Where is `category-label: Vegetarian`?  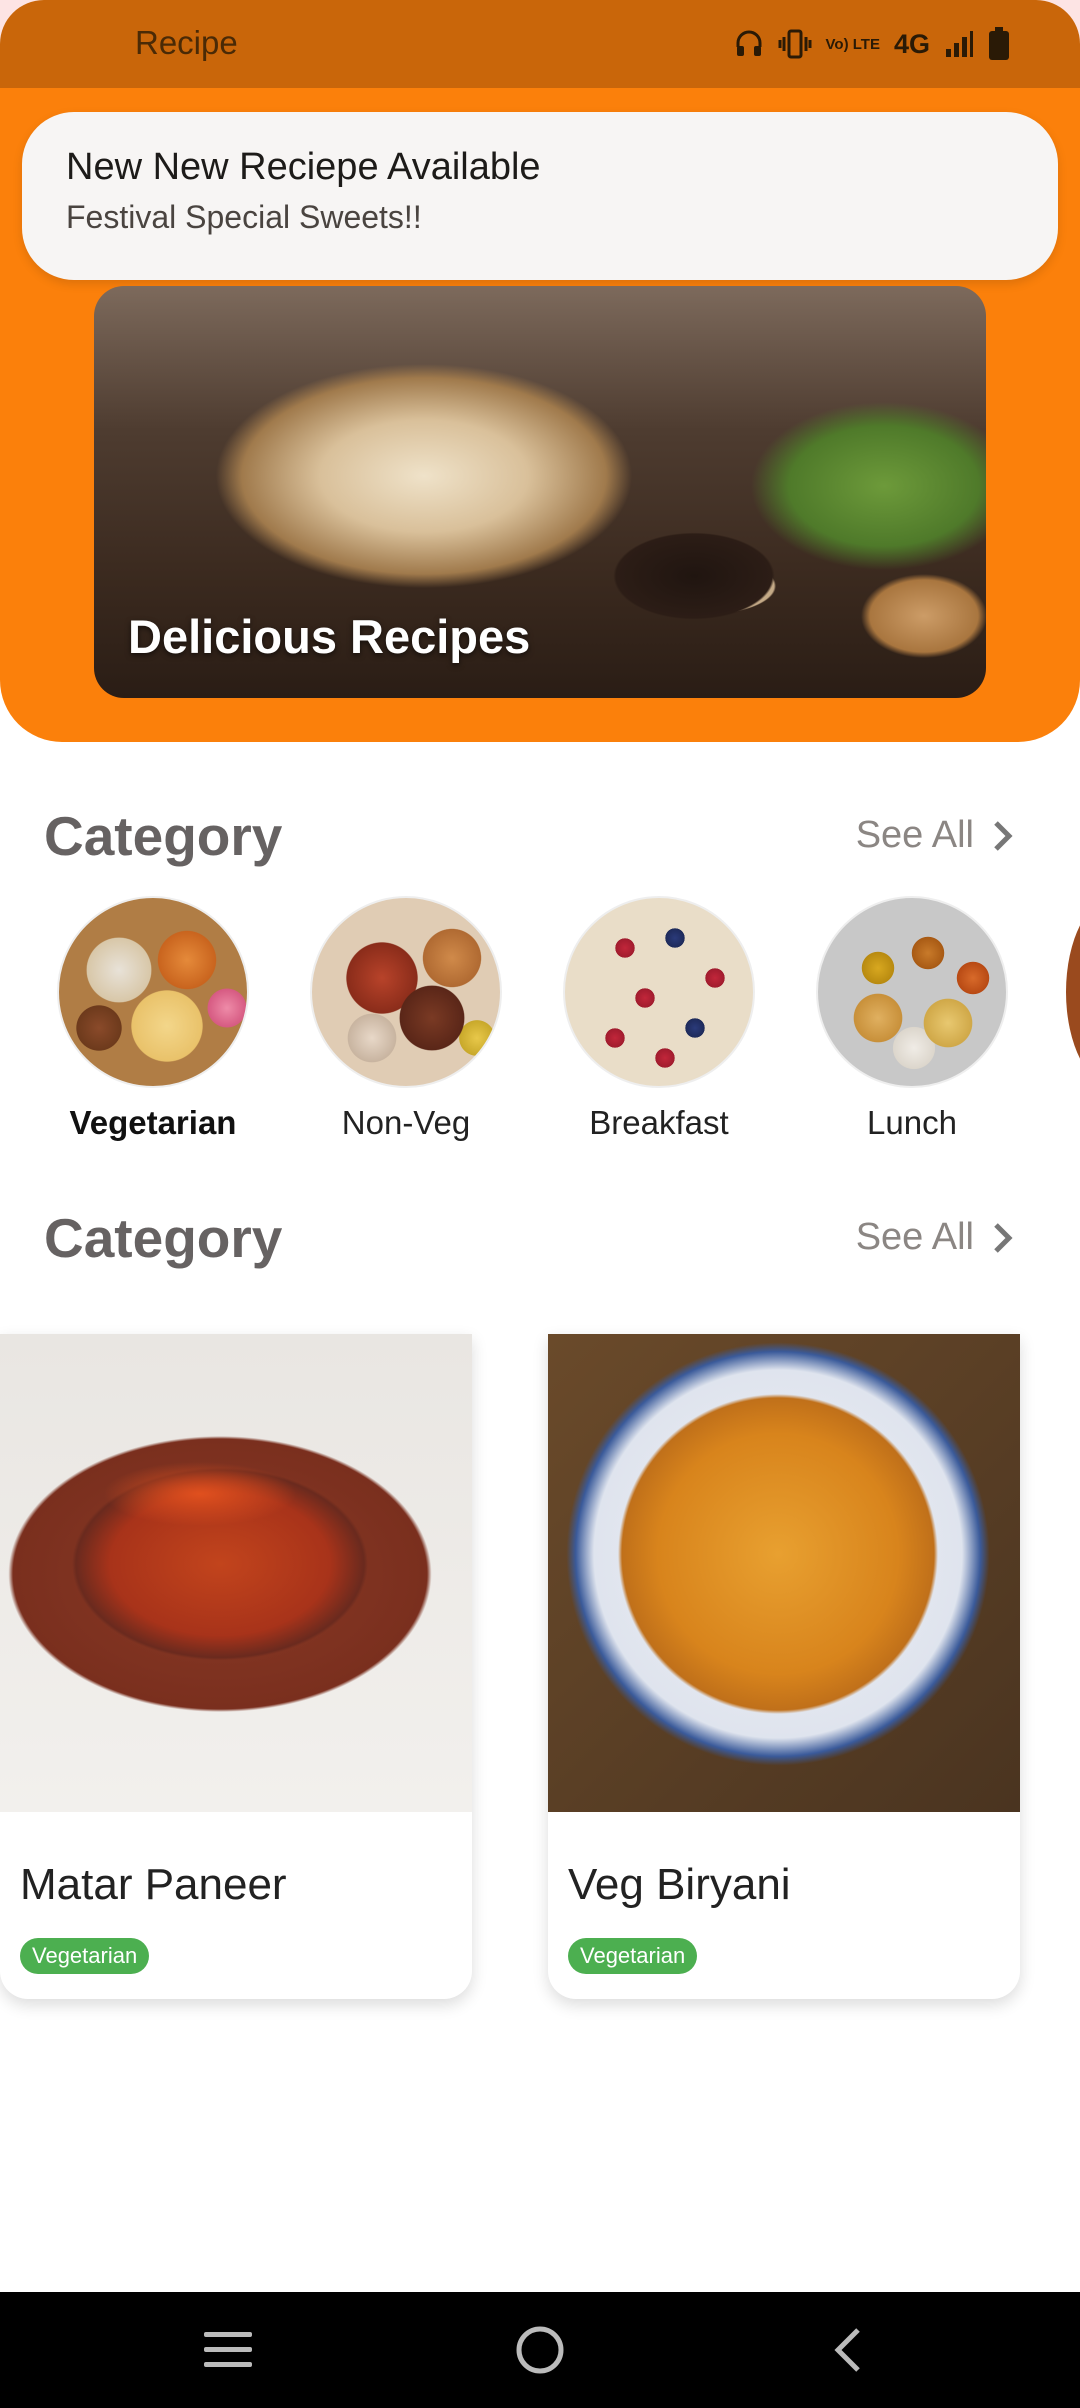
category-label: Vegetarian is located at coordinates (153, 1122).